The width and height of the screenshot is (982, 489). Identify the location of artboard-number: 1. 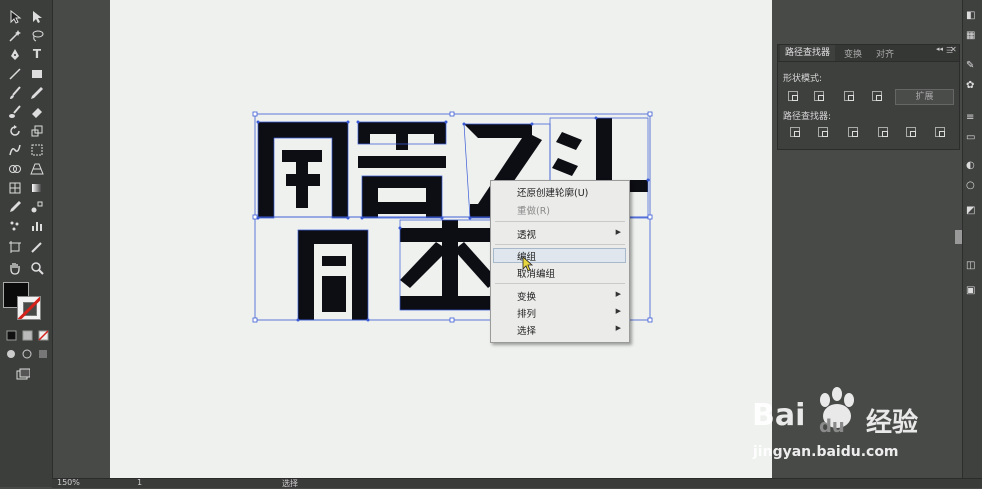
(139, 482).